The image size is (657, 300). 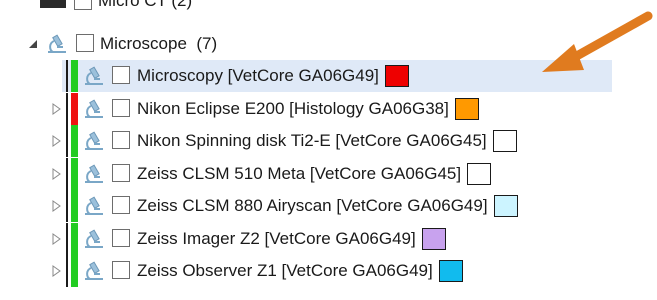 What do you see at coordinates (145, 5) in the screenshot?
I see `tree-row-label: Micro CT (2)` at bounding box center [145, 5].